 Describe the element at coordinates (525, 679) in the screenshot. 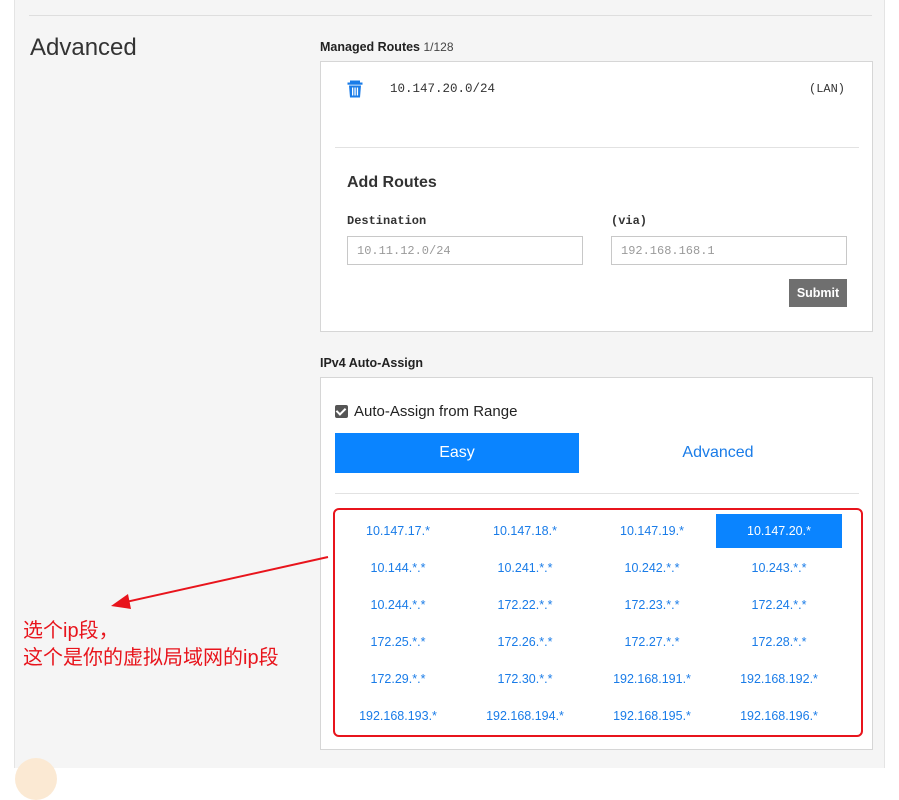

I see `range-option: 172.30.*.*` at that location.